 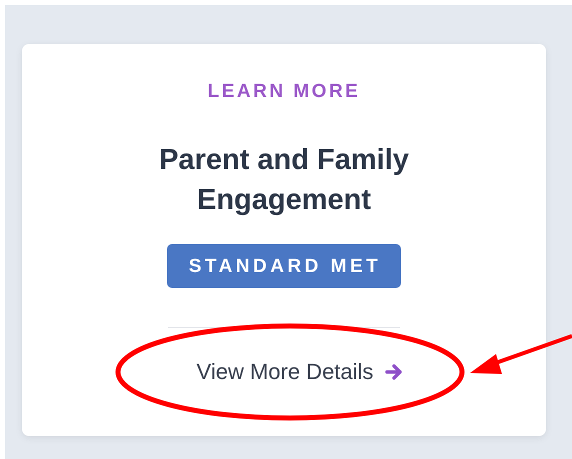 I want to click on status-badge: STANDARD MET, so click(x=284, y=266).